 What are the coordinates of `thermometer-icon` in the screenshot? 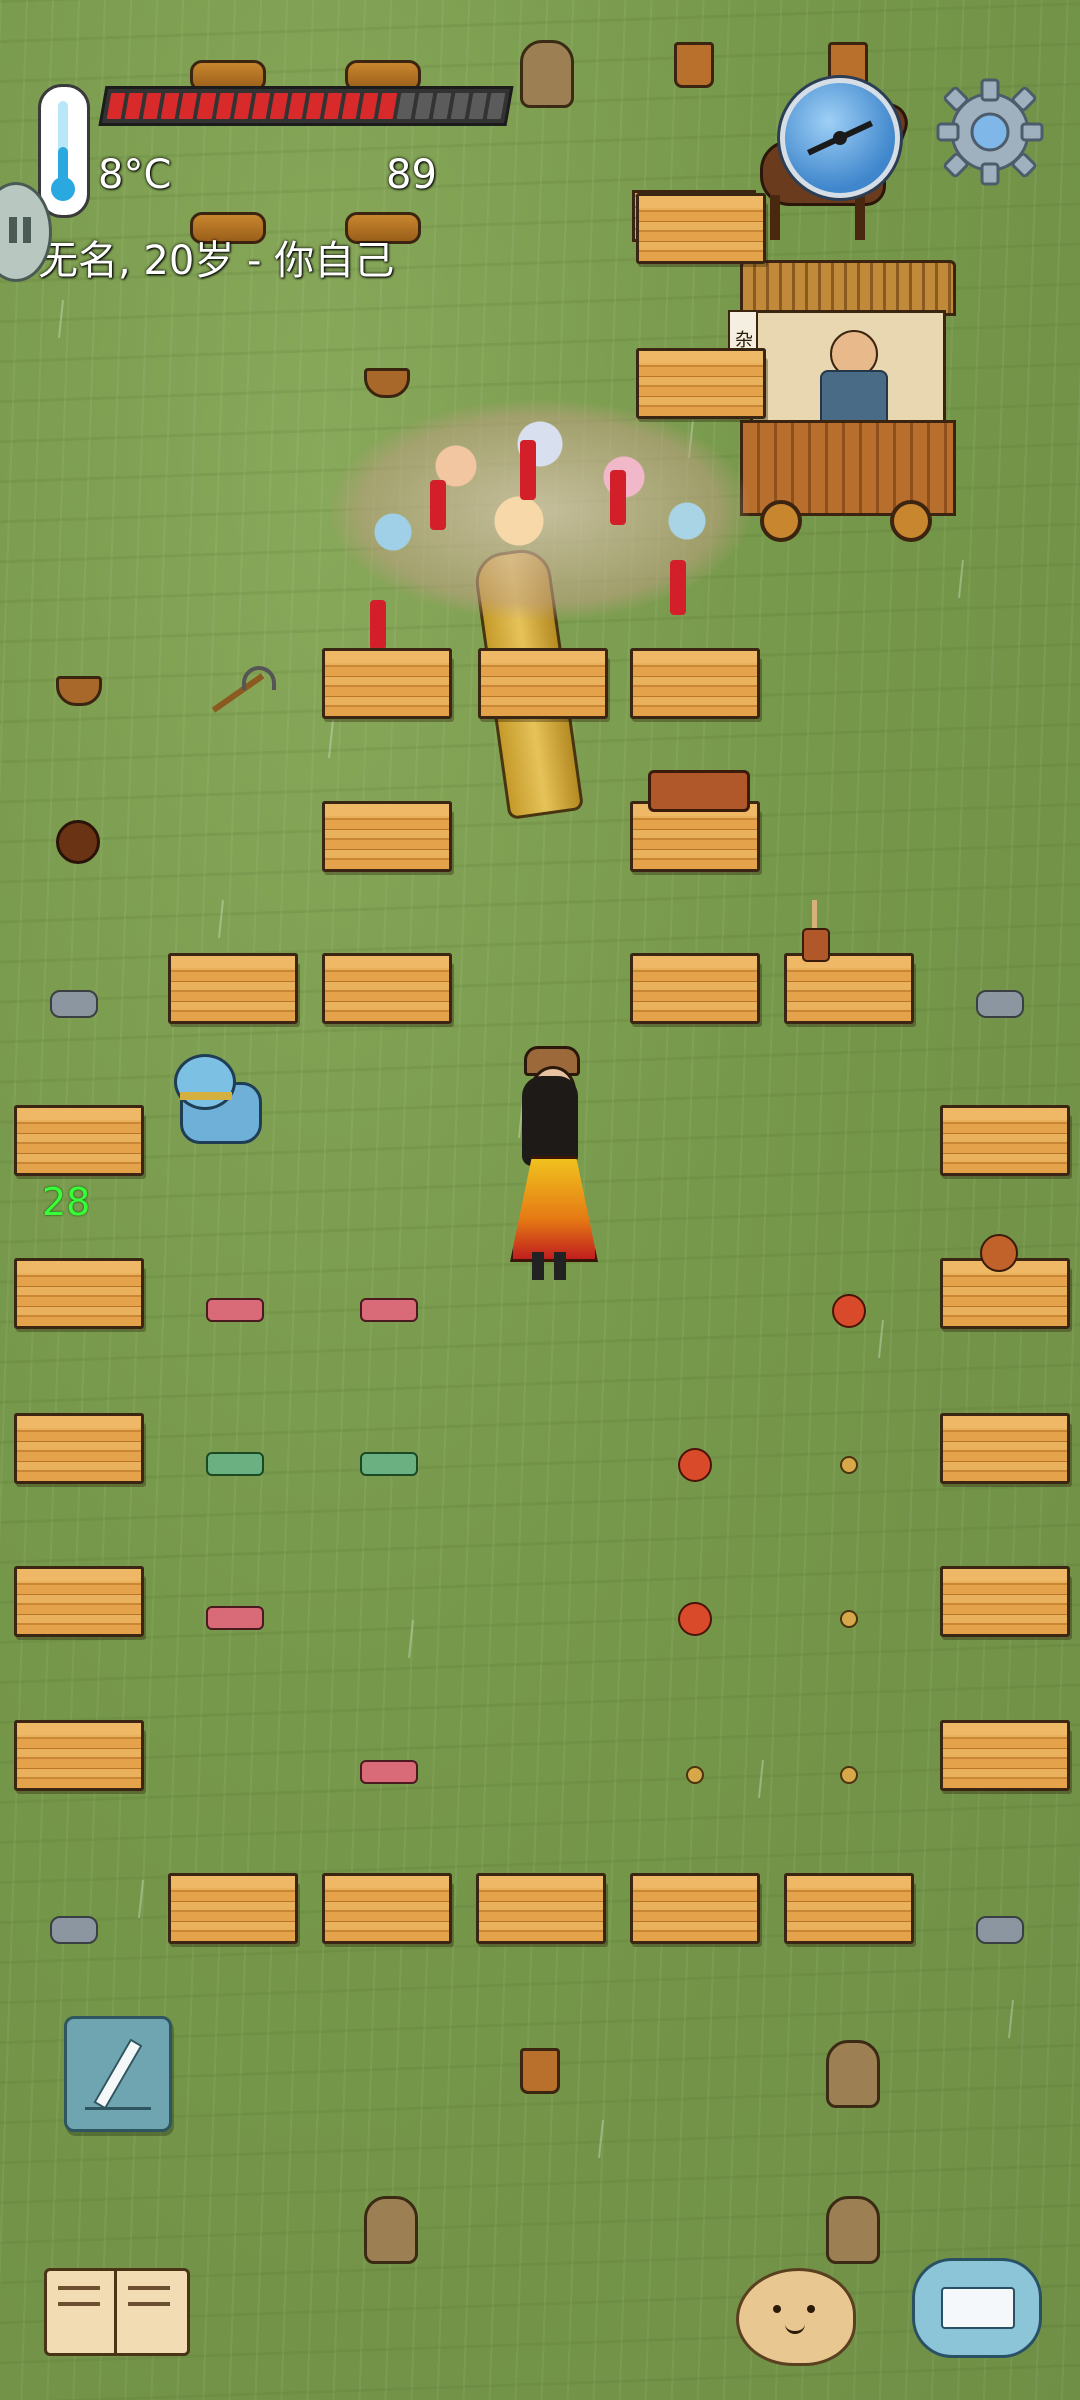 It's located at (64, 151).